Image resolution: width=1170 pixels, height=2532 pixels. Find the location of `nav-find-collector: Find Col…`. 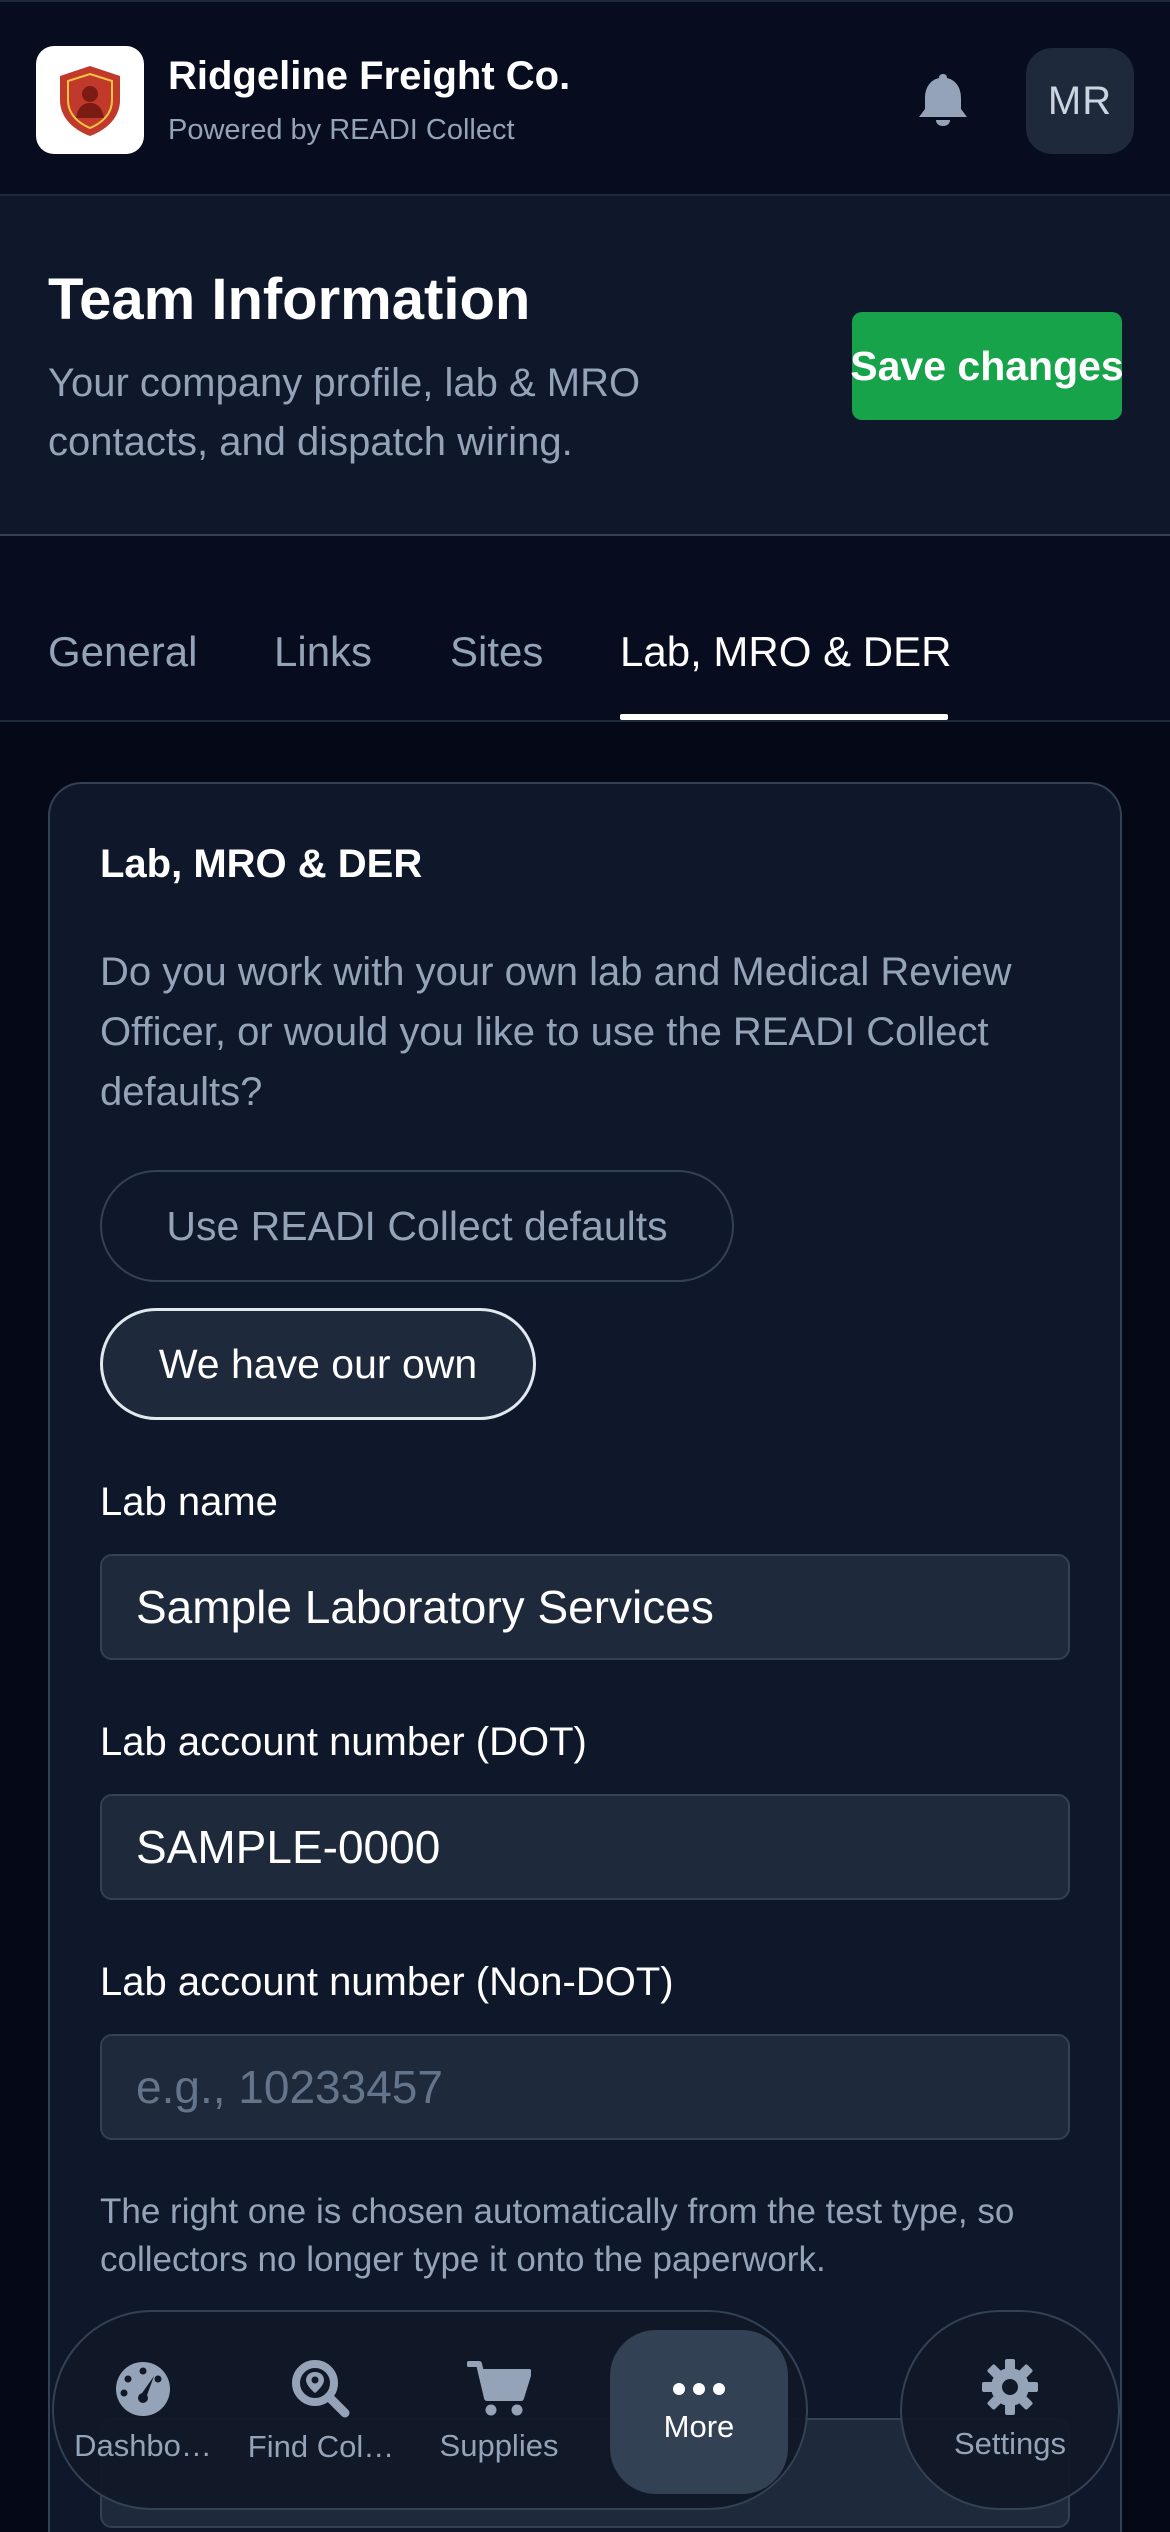

nav-find-collector: Find Col… is located at coordinates (321, 2412).